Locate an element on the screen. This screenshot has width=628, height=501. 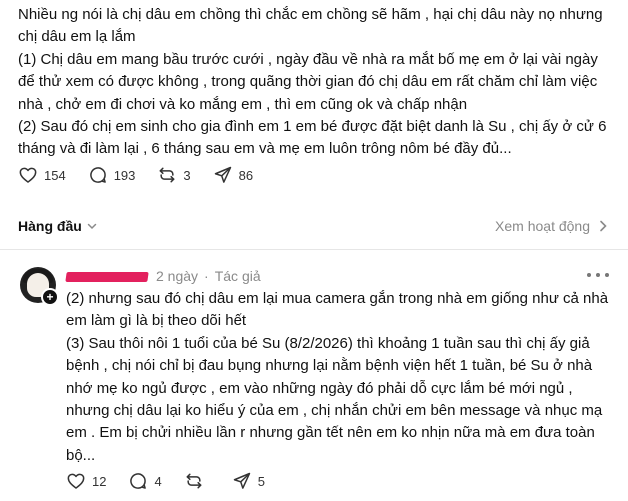
repost-count: 3 is located at coordinates (187, 175).